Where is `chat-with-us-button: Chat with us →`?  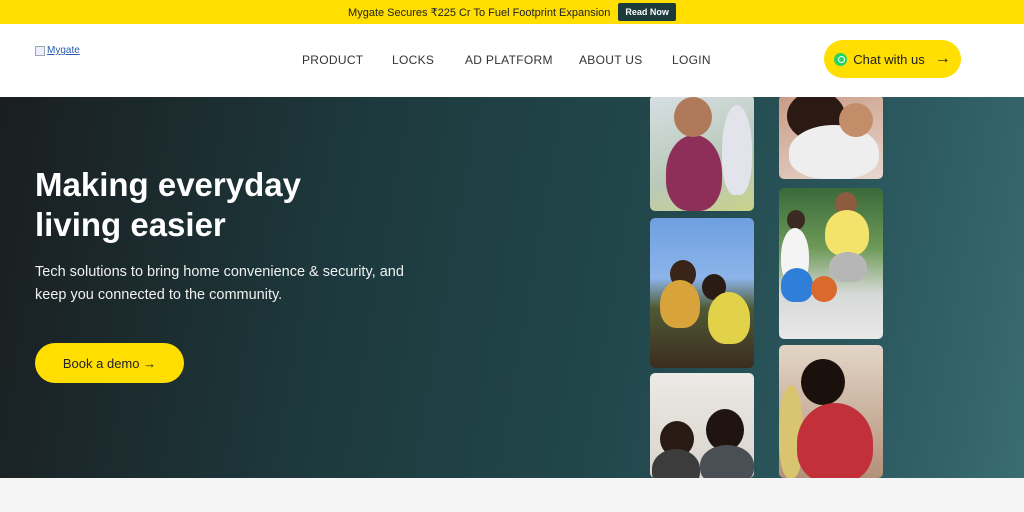 chat-with-us-button: Chat with us → is located at coordinates (892, 59).